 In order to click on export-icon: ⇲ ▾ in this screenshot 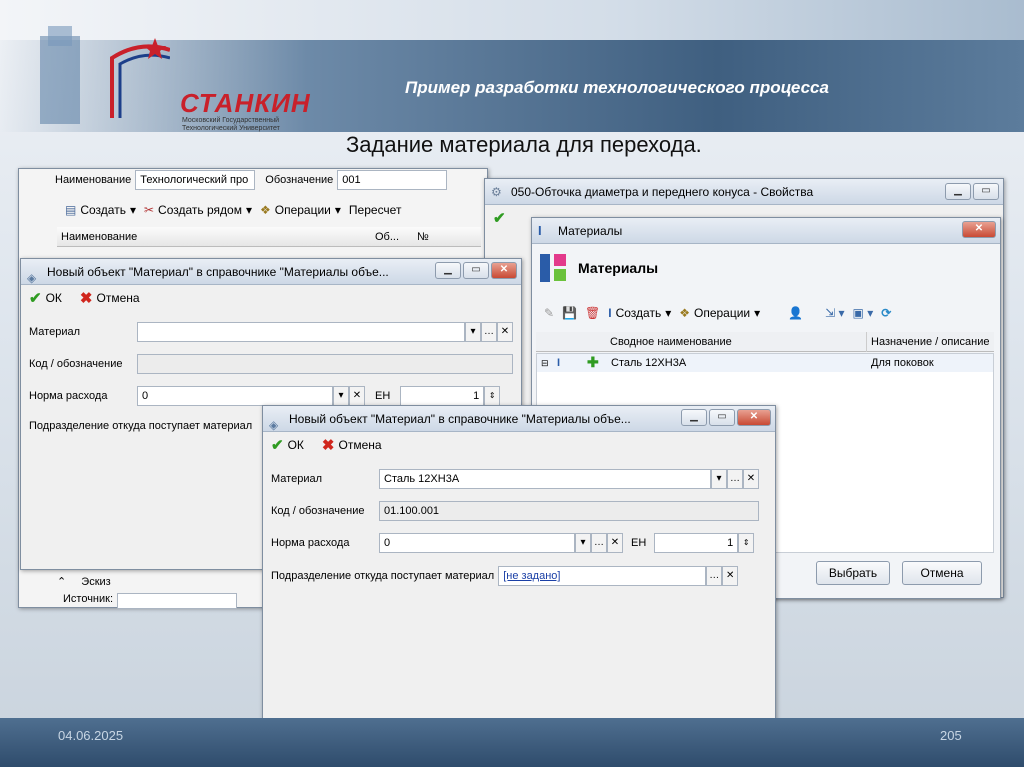, I will do `click(834, 313)`.